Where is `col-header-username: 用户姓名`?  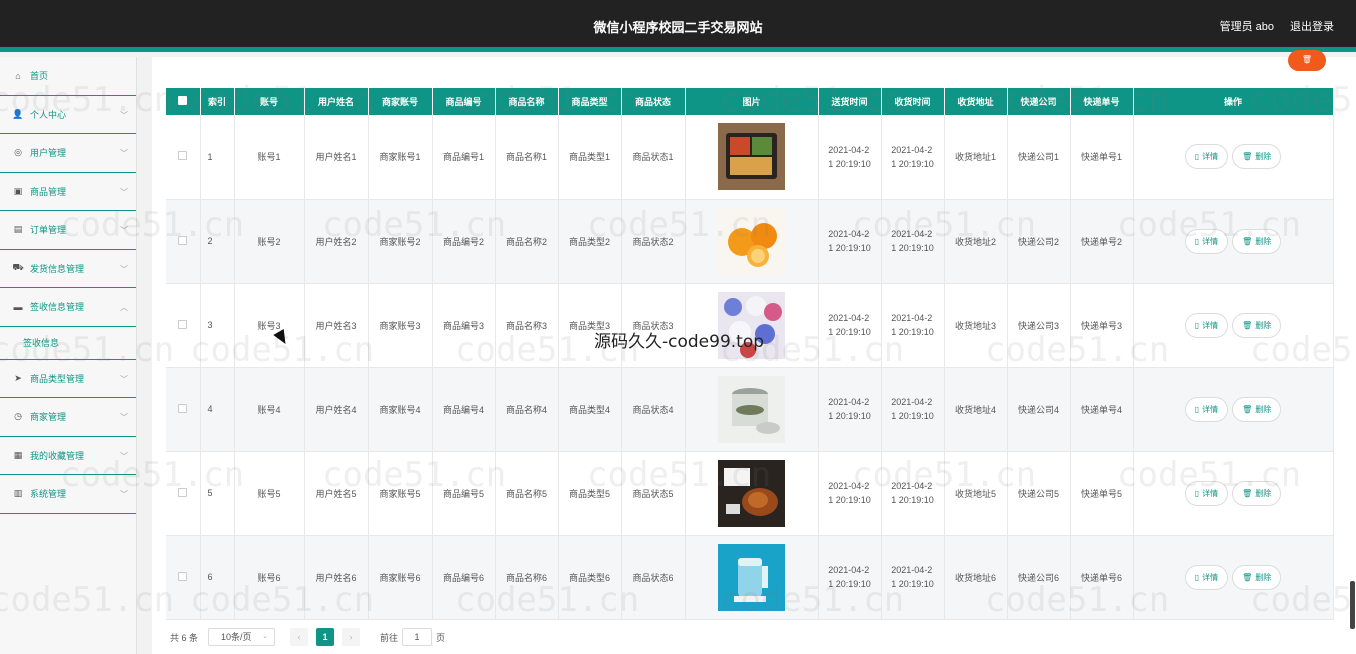
col-header-username: 用户姓名 is located at coordinates (336, 101).